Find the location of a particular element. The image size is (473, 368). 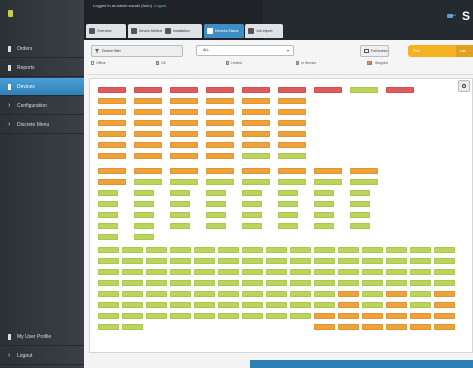

tab-job-import: Job Import is located at coordinates (264, 31).